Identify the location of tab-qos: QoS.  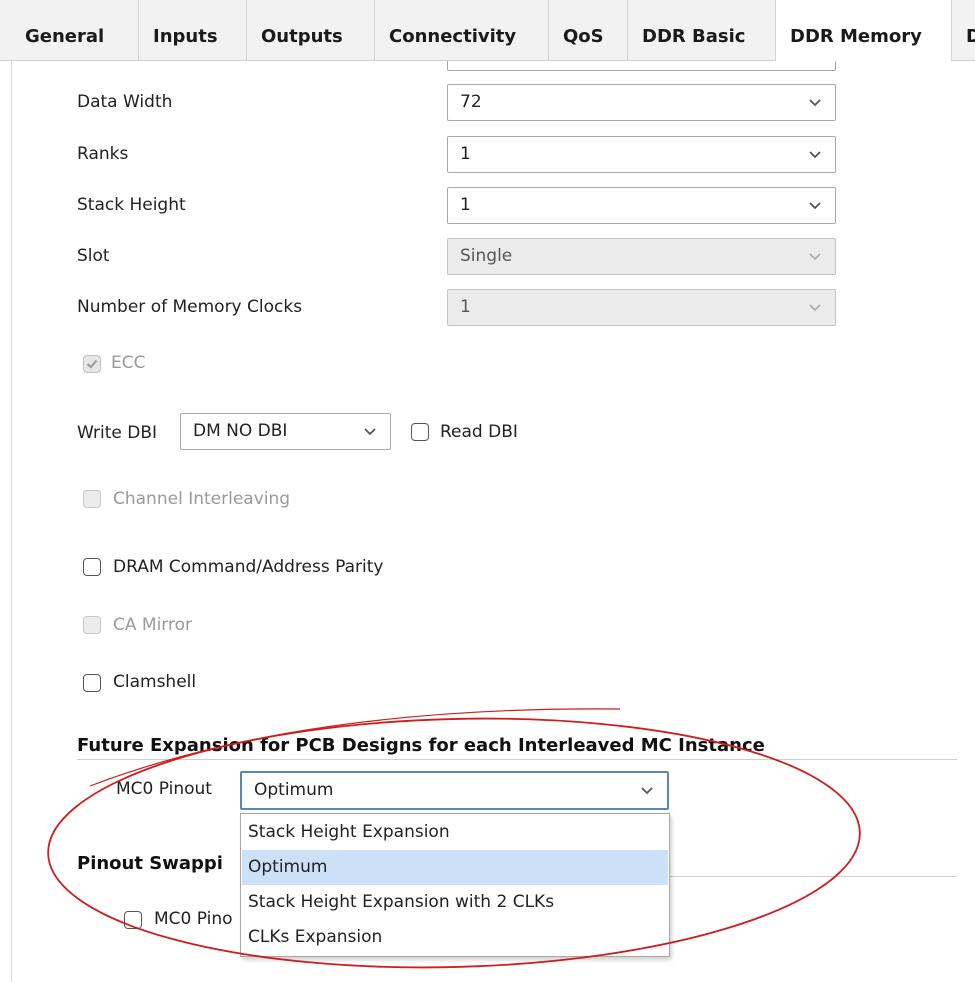
(588, 30).